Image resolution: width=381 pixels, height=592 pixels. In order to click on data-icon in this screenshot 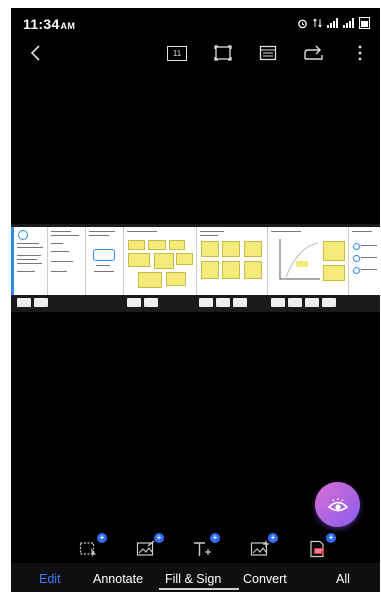, I will do `click(317, 23)`.